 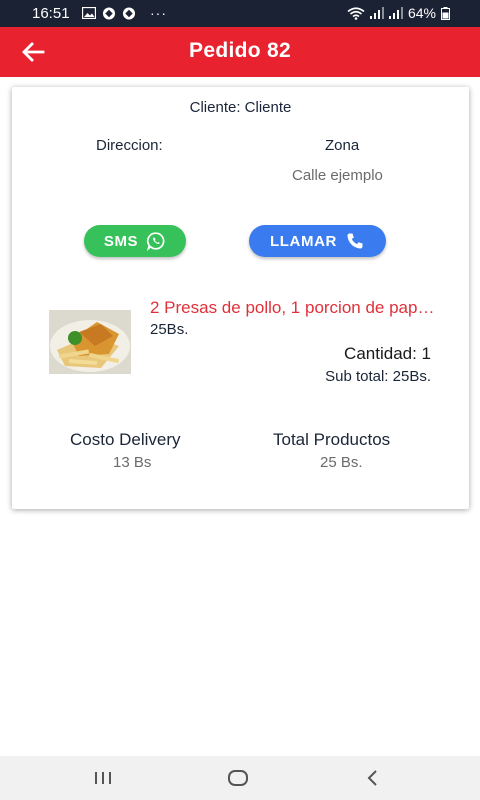 What do you see at coordinates (240, 107) in the screenshot?
I see `client-label: Cliente` at bounding box center [240, 107].